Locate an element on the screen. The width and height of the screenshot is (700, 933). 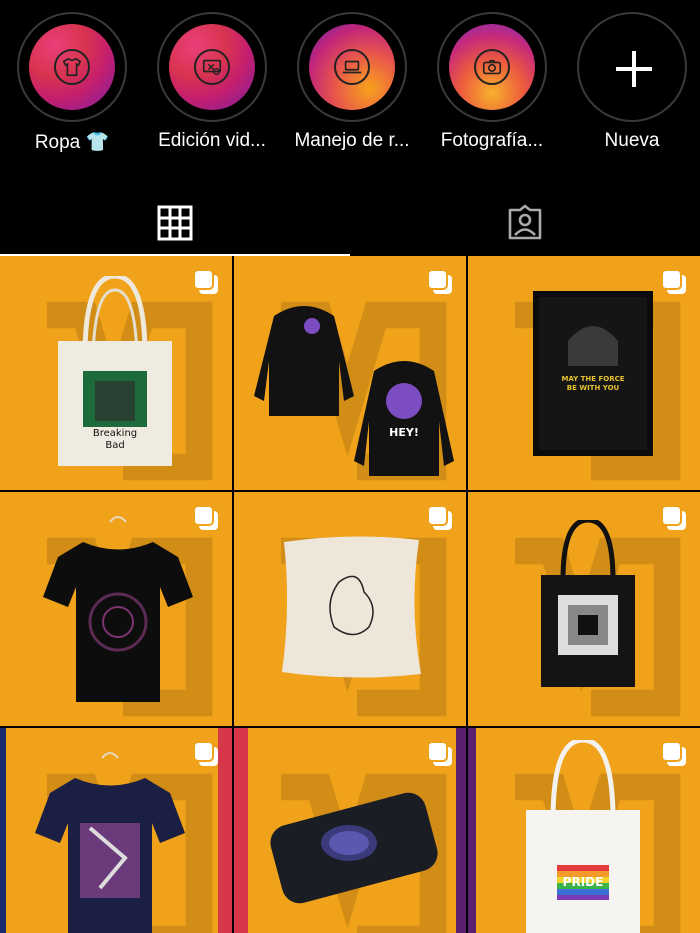
svg-text: Bad is located at coordinates (114, 445).